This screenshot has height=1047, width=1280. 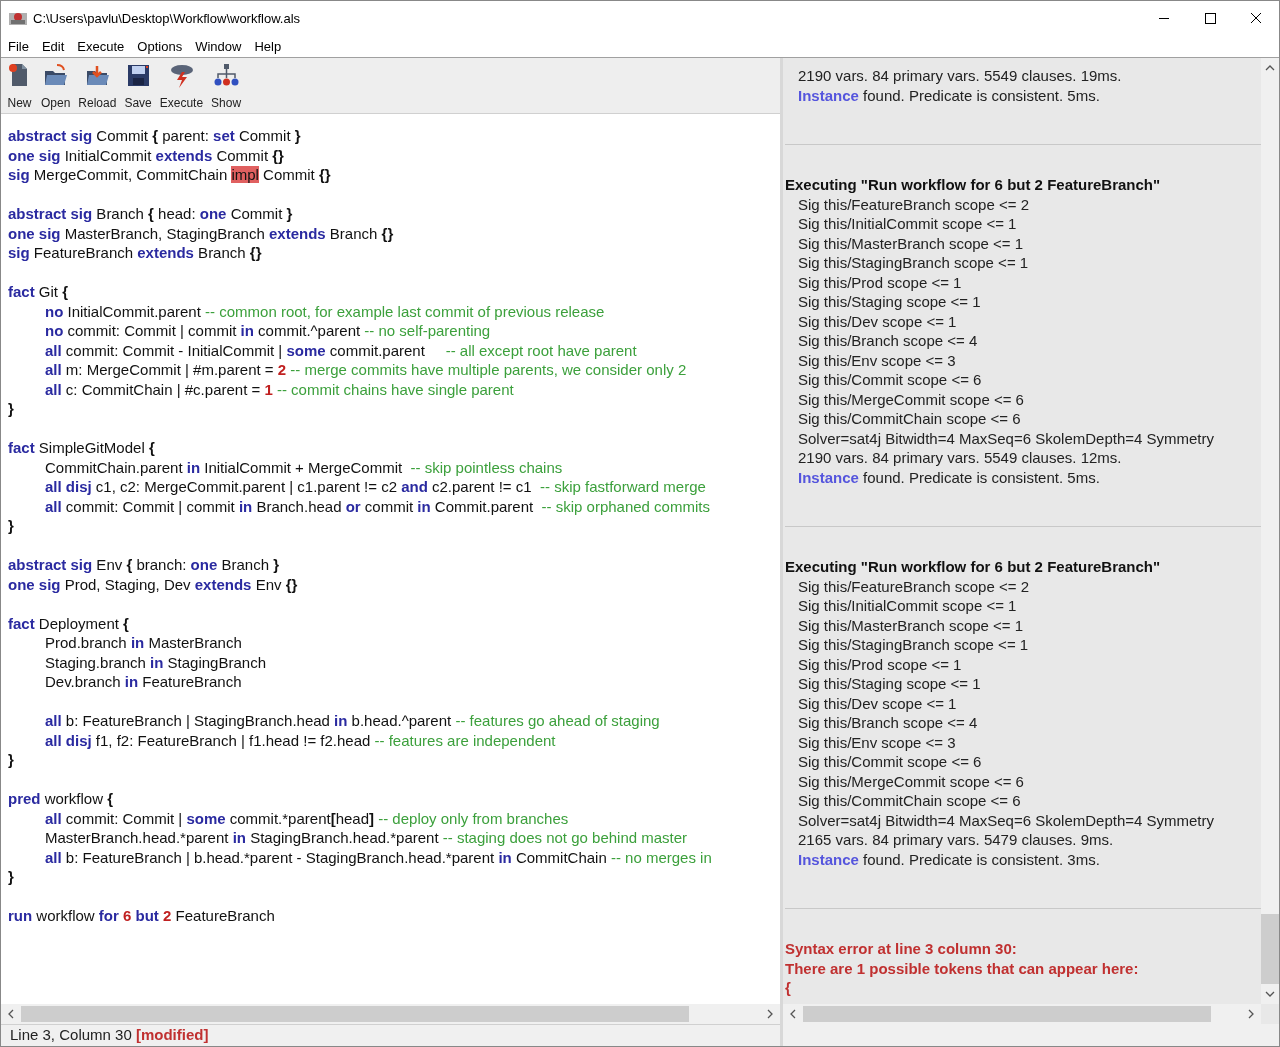 What do you see at coordinates (81, 447) in the screenshot?
I see `code-line: fact SimpleGitModel {` at bounding box center [81, 447].